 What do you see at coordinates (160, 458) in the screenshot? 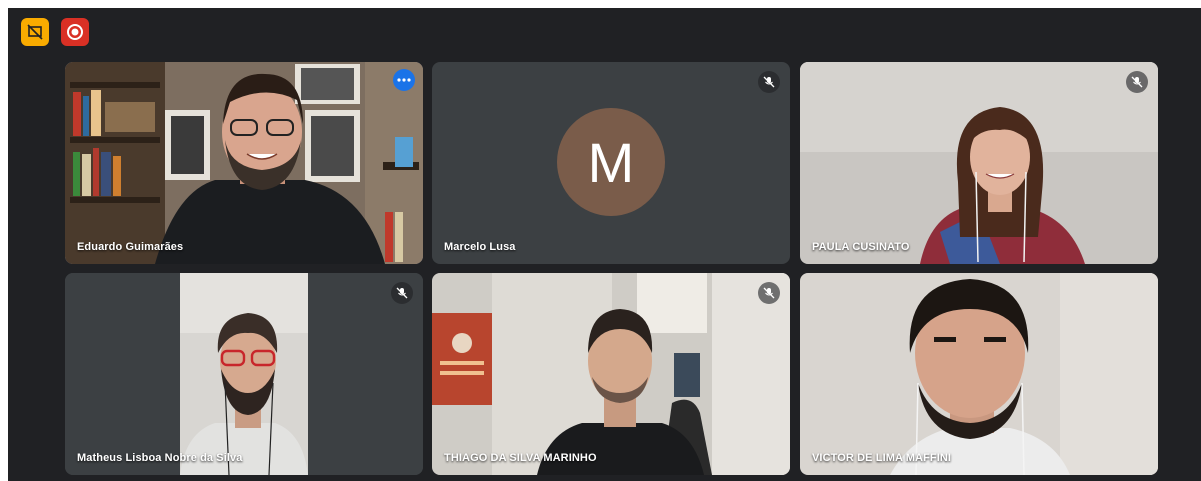
I see `participant-name: Matheus Lisboa Nobre da Silva` at bounding box center [160, 458].